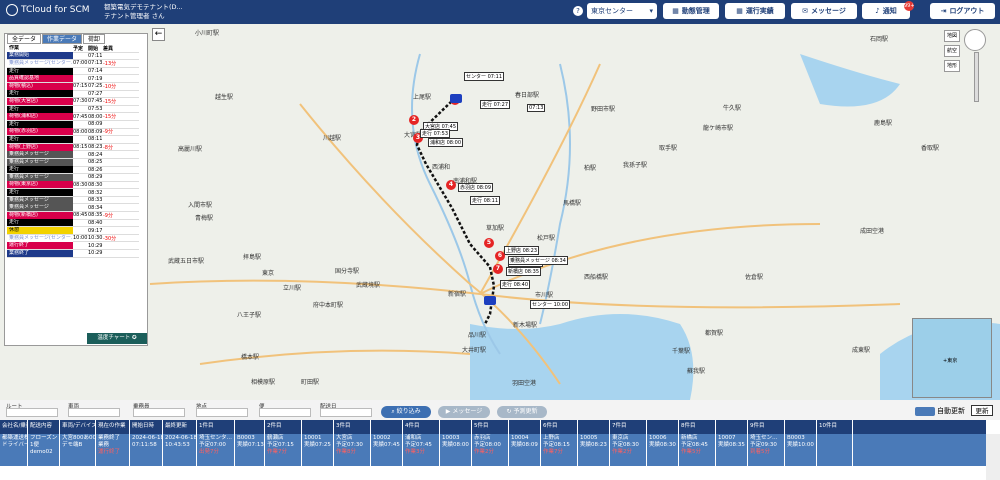 Image resolution: width=1000 pixels, height=480 pixels. I want to click on start-time: 08:30, so click(95, 184).